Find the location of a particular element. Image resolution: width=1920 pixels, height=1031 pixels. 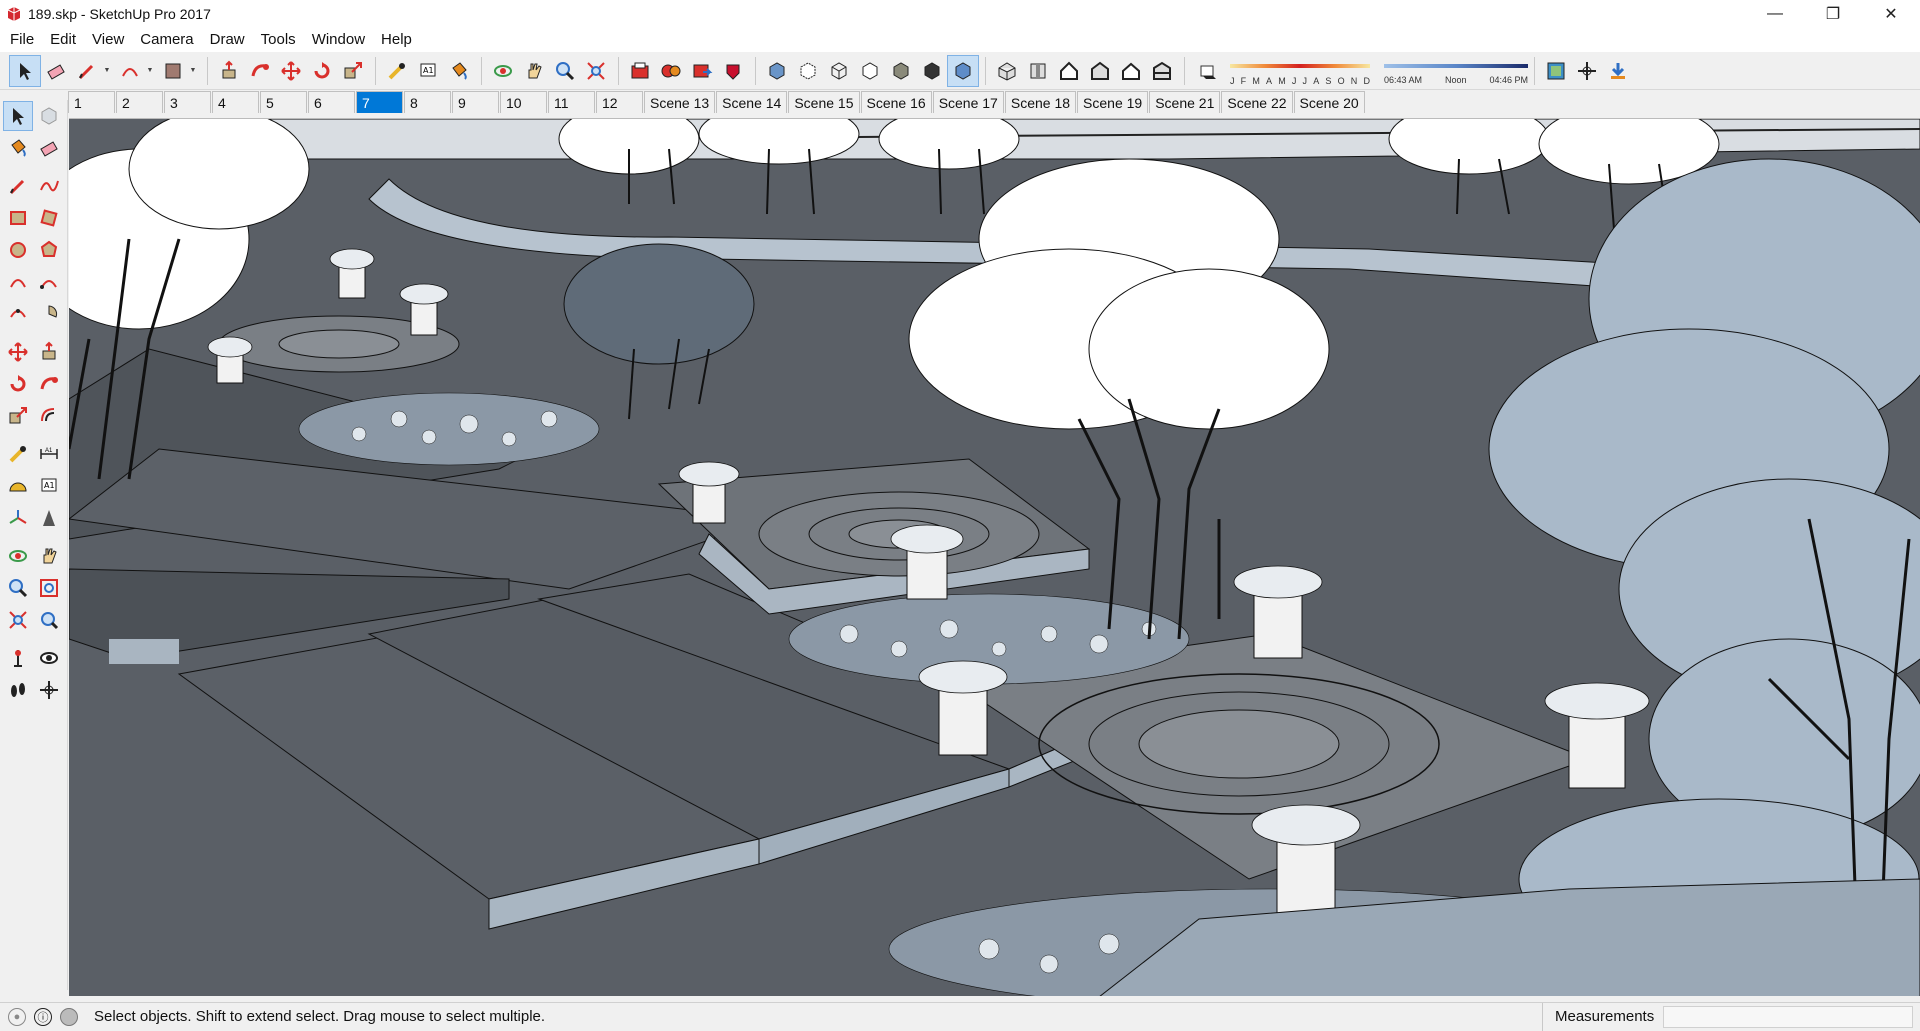

rectangle-icon is located at coordinates (18, 218).